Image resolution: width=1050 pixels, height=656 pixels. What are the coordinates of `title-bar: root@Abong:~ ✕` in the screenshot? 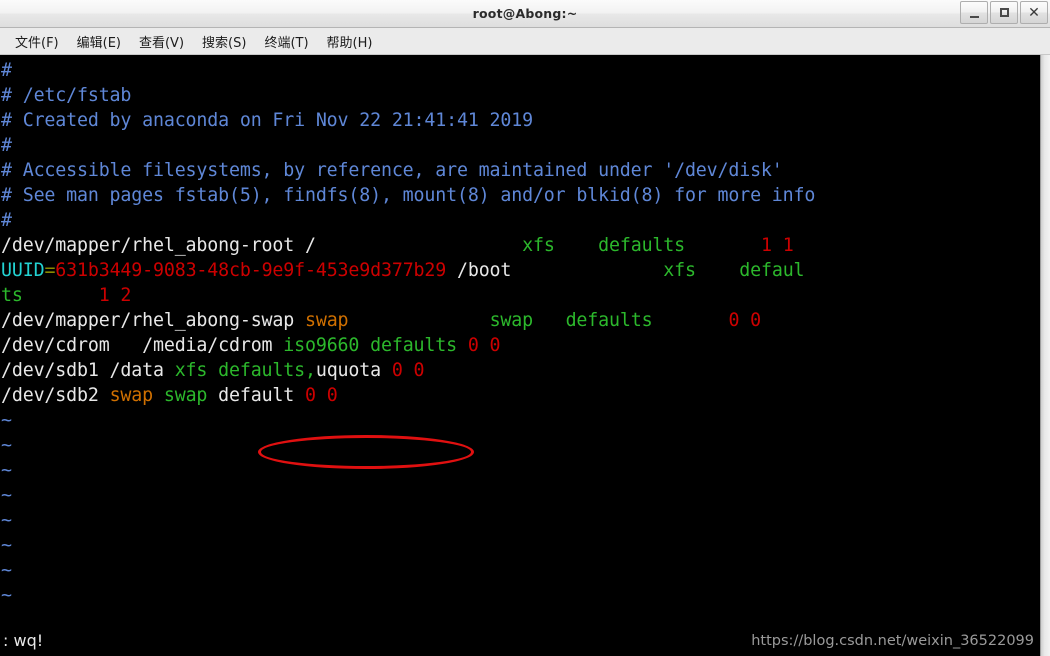 It's located at (525, 14).